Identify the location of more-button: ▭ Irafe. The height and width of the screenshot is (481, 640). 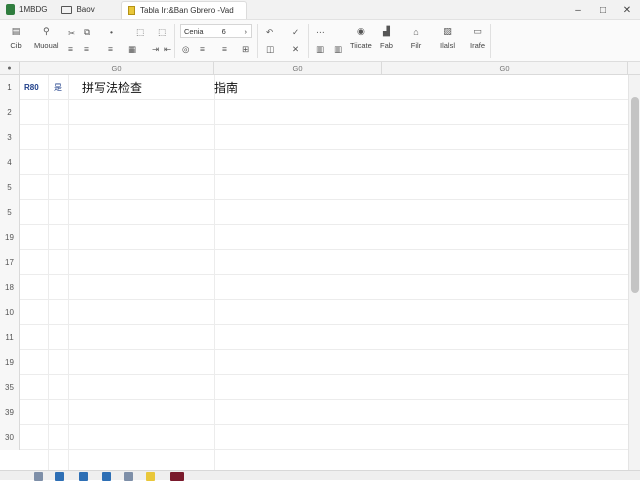
(477, 38).